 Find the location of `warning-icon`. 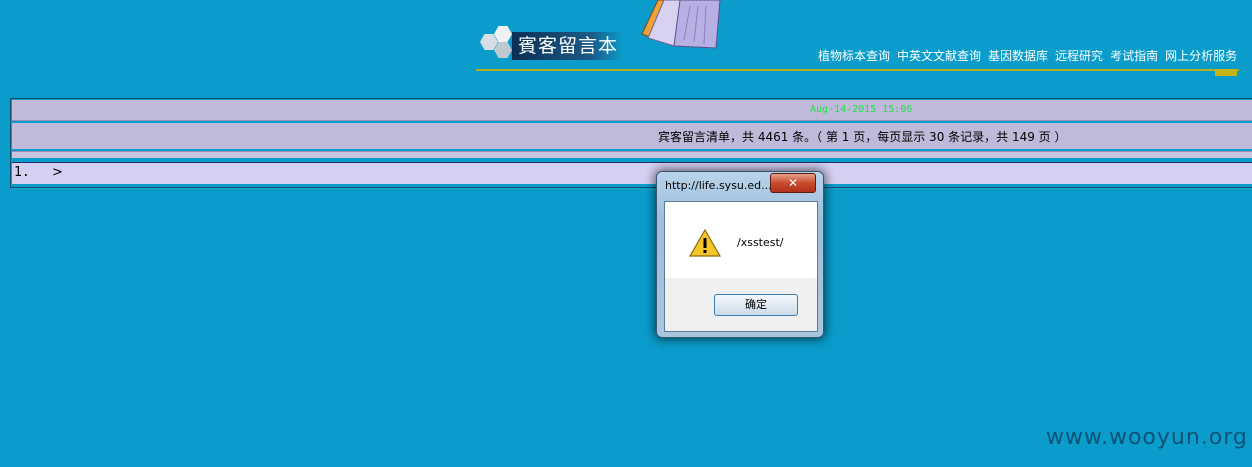

warning-icon is located at coordinates (705, 243).